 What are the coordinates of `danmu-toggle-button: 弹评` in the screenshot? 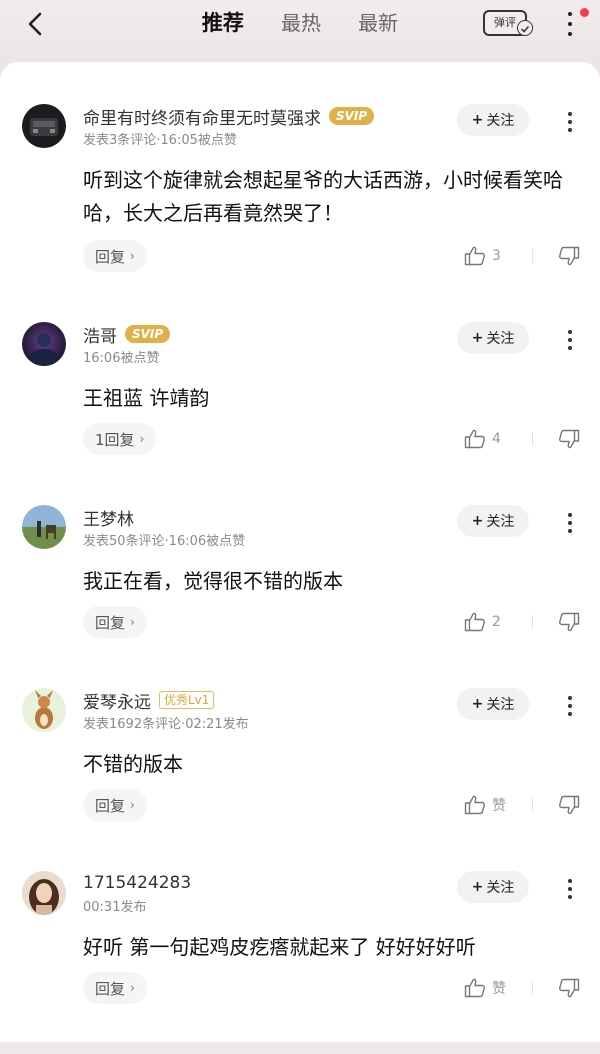 It's located at (508, 23).